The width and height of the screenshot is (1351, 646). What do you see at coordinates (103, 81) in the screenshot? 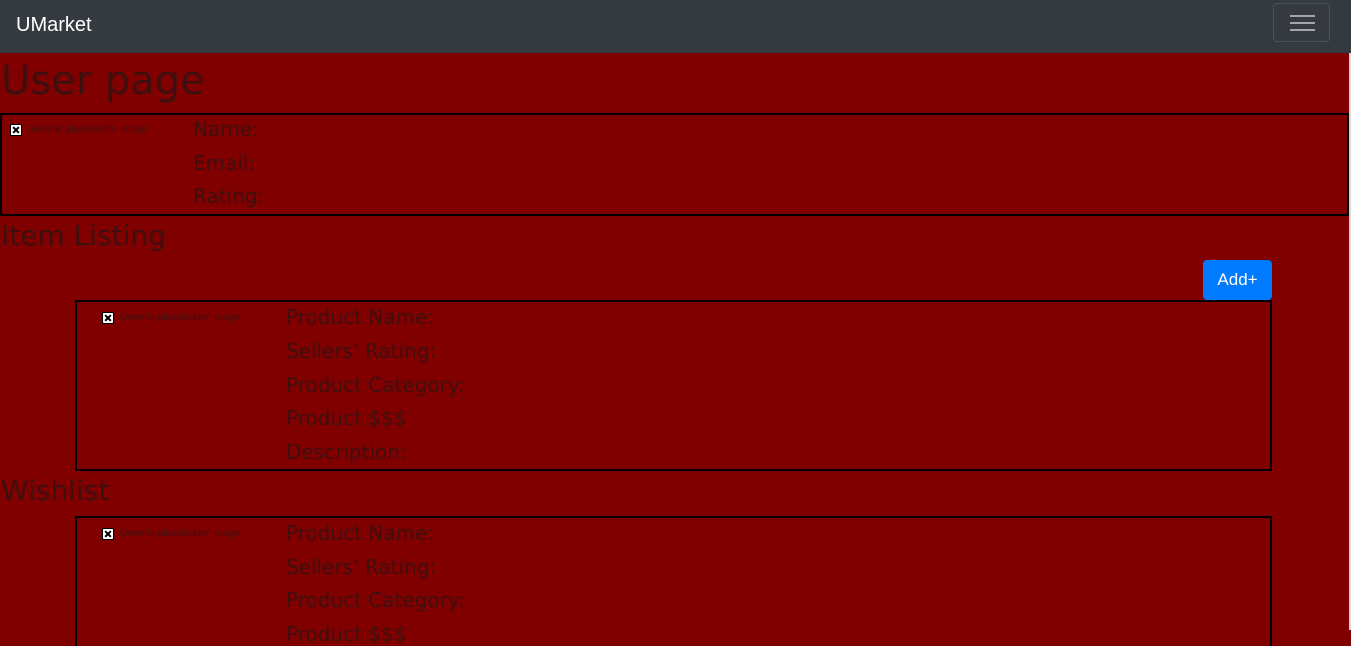
I see `page-title: User page` at bounding box center [103, 81].